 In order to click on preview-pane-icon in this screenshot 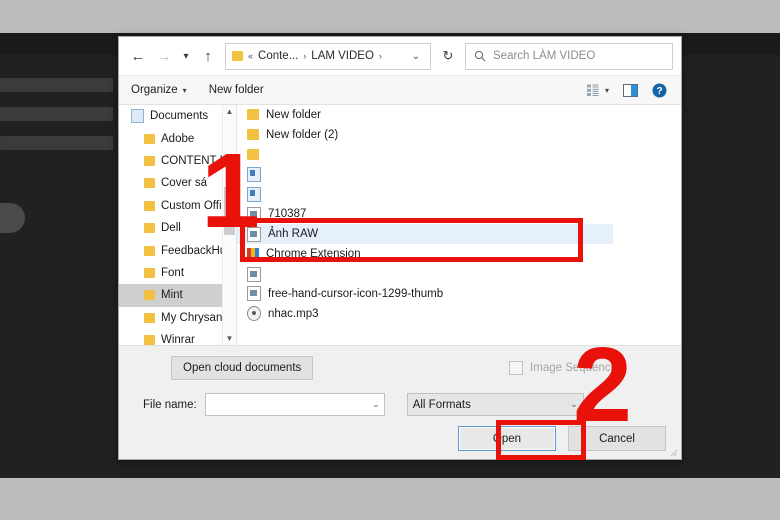, I will do `click(630, 90)`.